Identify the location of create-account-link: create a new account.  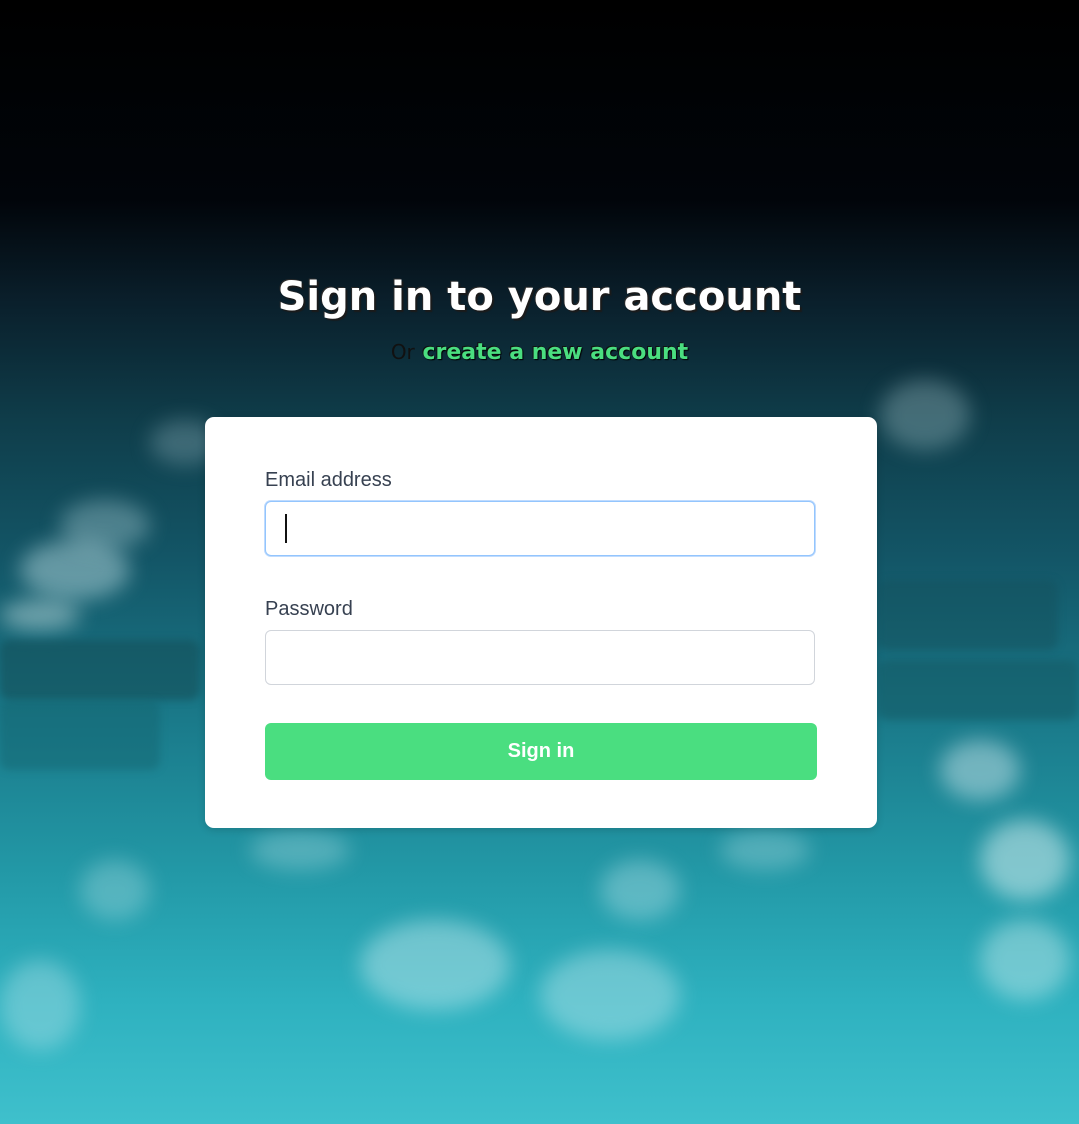
(555, 352).